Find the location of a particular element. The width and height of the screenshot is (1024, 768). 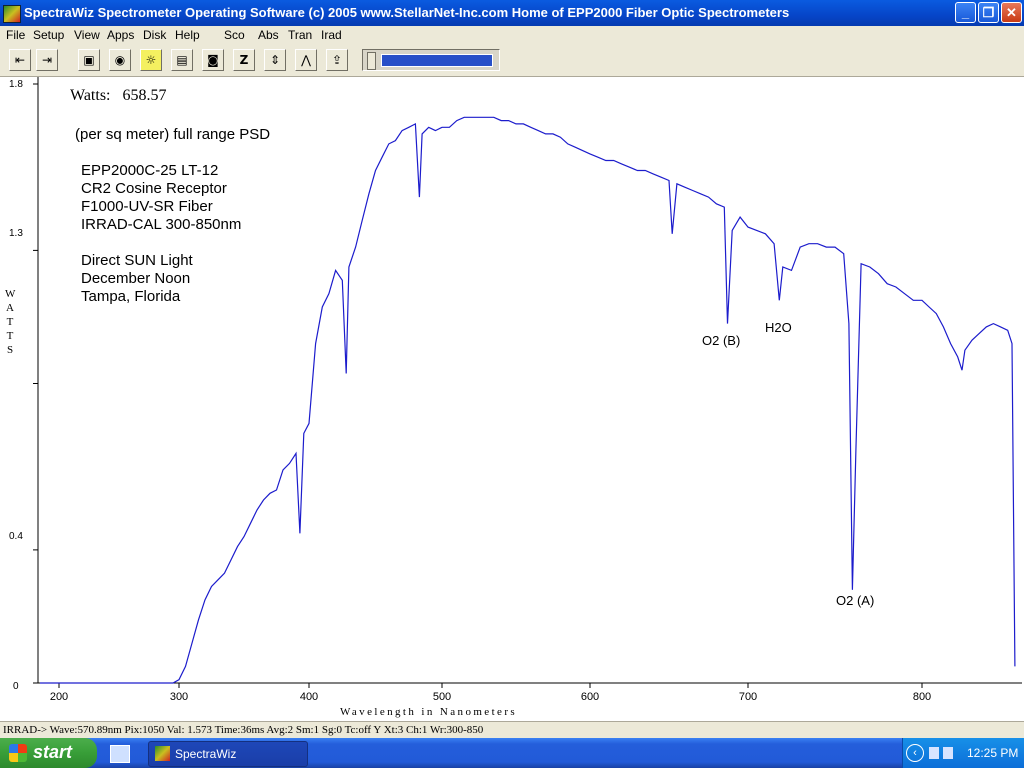

menu-apps: Apps is located at coordinates (120, 35).